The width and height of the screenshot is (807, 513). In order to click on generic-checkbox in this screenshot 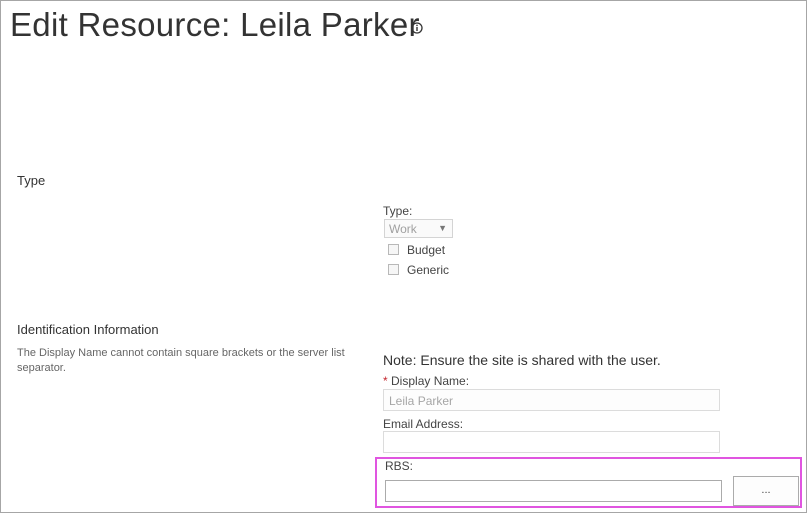, I will do `click(393, 269)`.